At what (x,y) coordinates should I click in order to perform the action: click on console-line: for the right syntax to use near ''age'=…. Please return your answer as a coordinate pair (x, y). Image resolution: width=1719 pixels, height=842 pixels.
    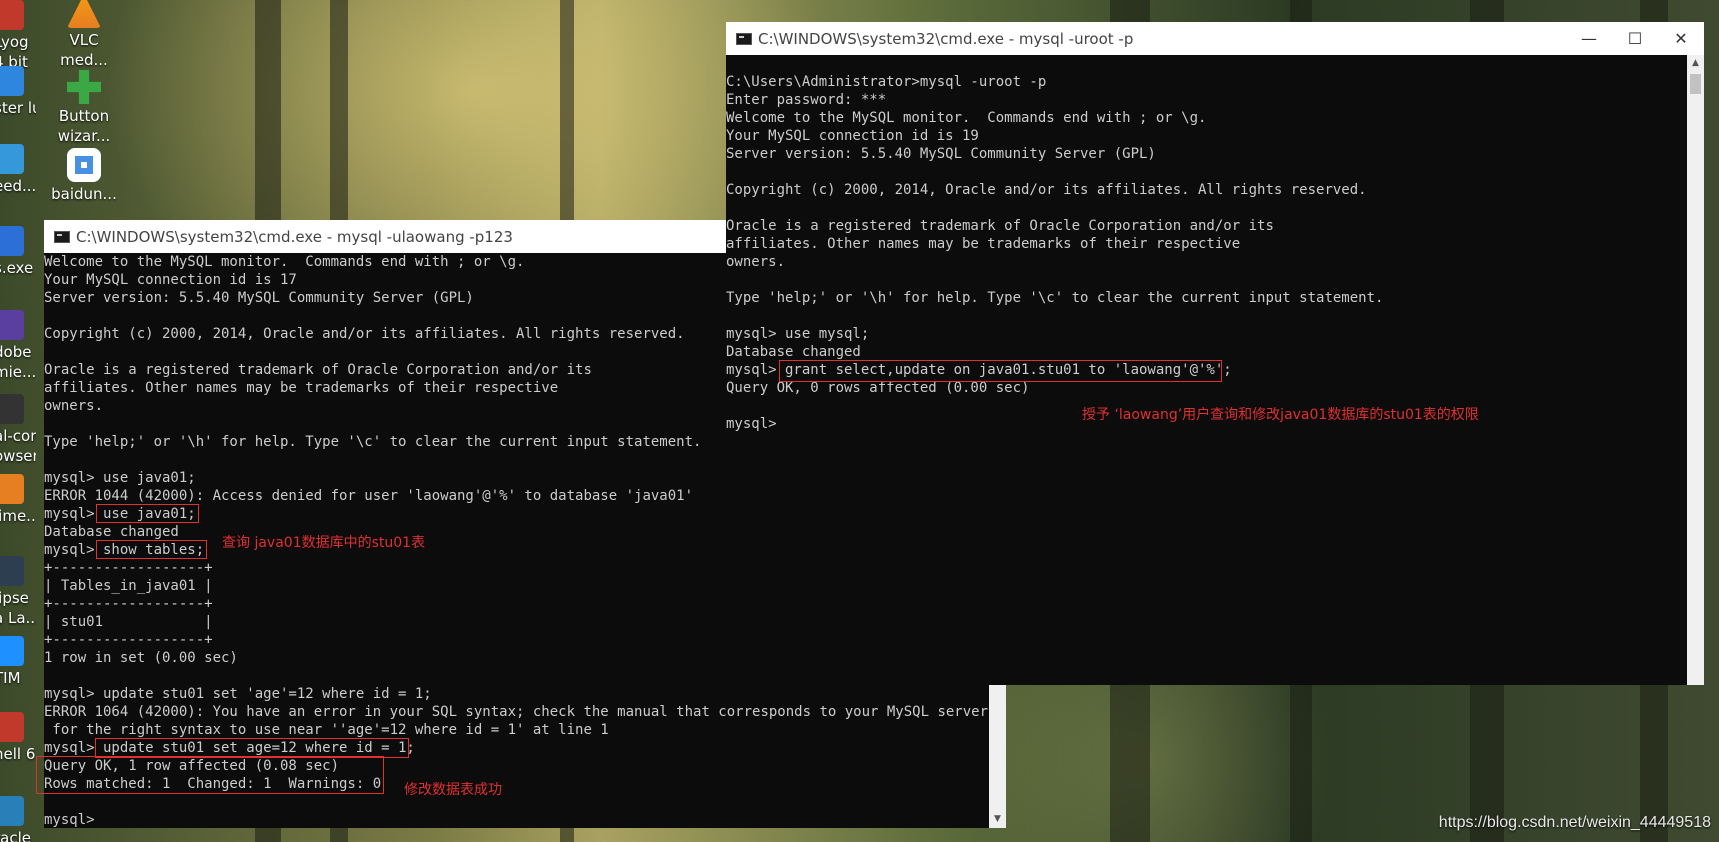
    Looking at the image, I should click on (326, 730).